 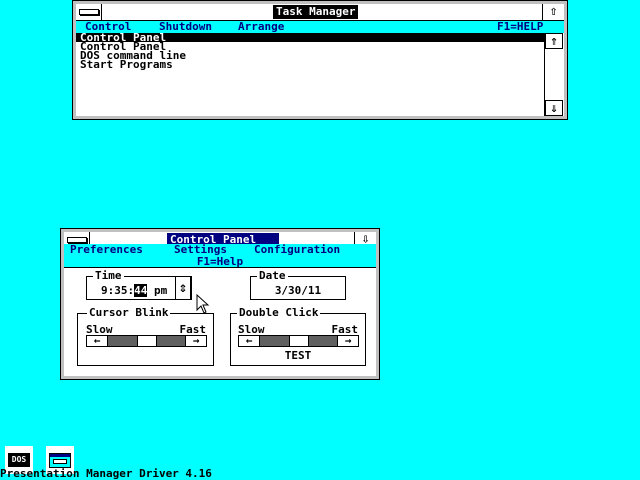 I want to click on scroll-down-button: ⇓, so click(x=554, y=108).